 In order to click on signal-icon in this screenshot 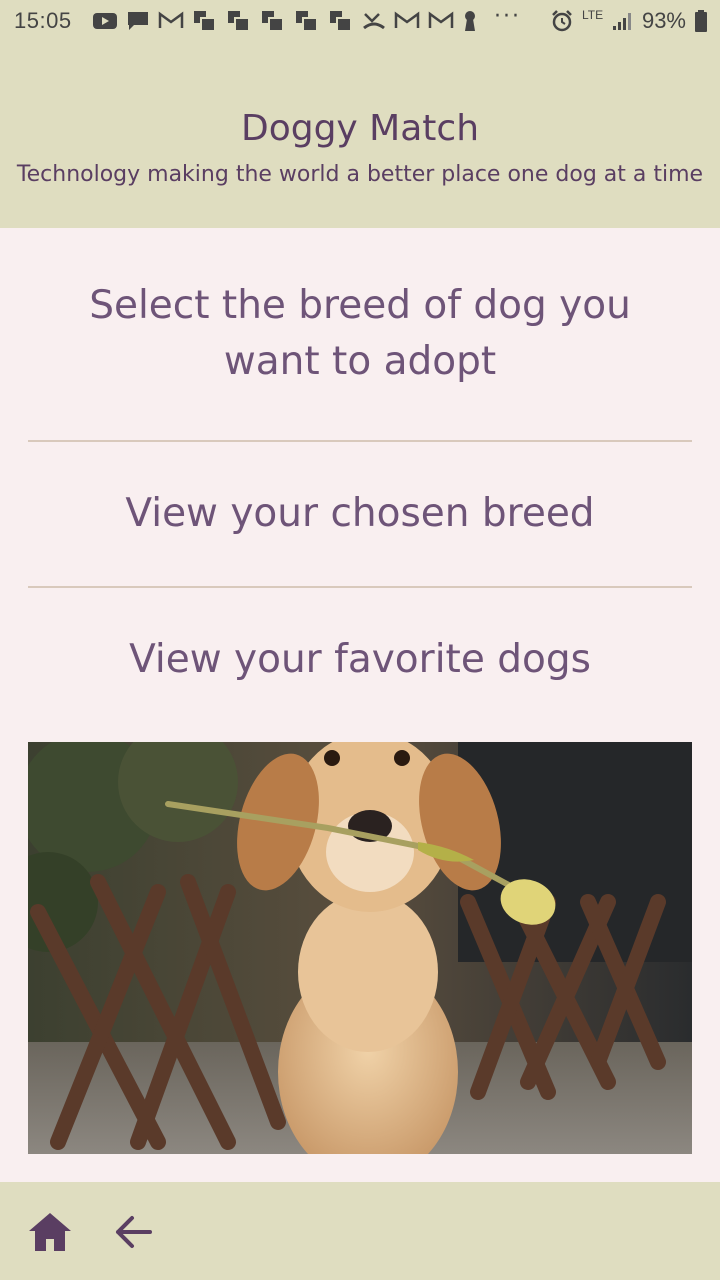, I will do `click(621, 21)`.